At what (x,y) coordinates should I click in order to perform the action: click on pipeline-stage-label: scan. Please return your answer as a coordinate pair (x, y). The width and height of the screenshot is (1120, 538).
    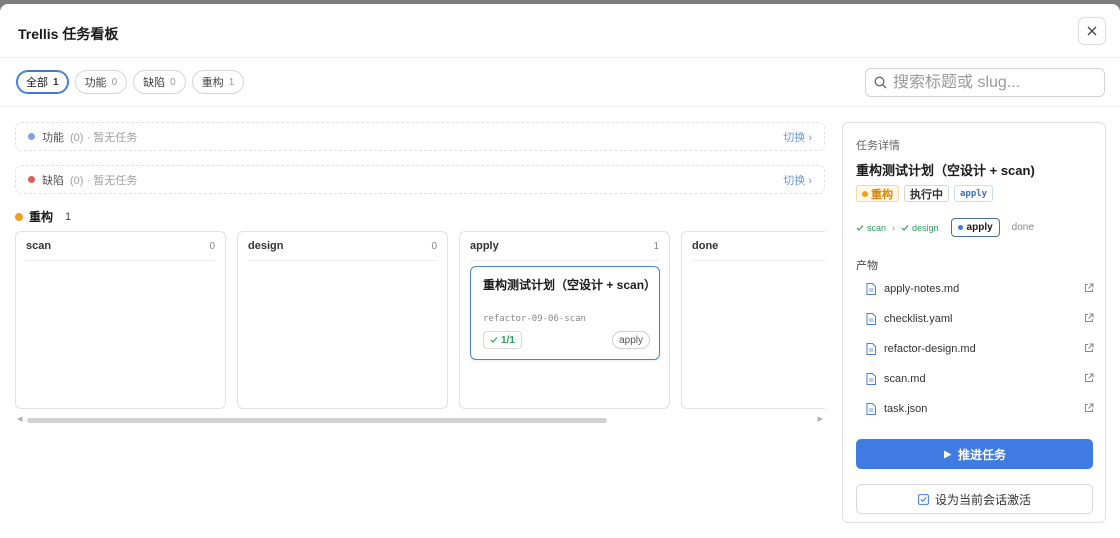
    Looking at the image, I should click on (877, 227).